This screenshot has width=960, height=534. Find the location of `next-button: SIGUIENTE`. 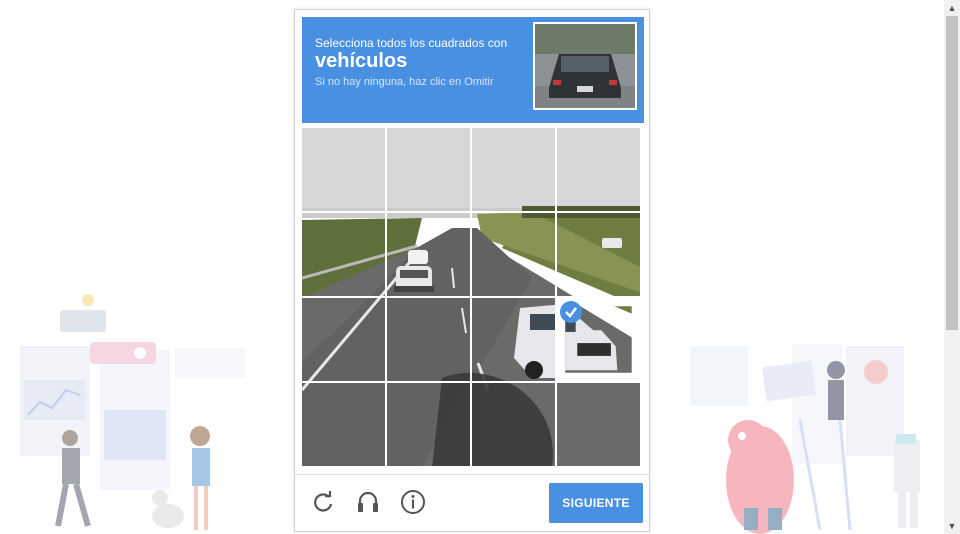

next-button: SIGUIENTE is located at coordinates (596, 503).